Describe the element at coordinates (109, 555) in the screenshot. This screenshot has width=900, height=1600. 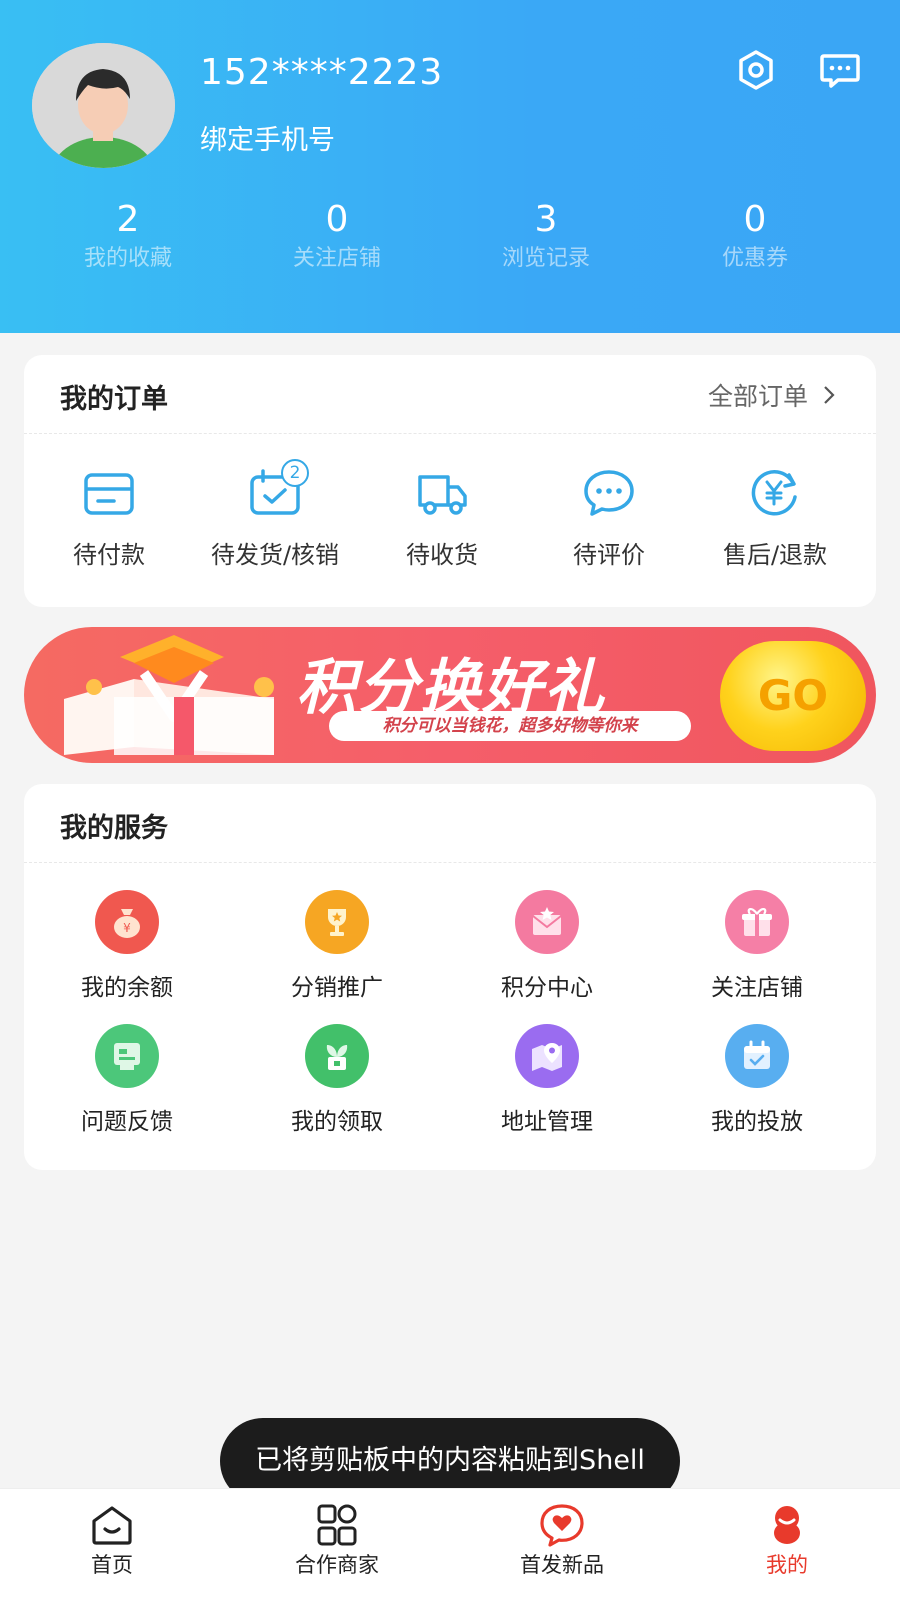
I see `order-label: 待付款` at that location.